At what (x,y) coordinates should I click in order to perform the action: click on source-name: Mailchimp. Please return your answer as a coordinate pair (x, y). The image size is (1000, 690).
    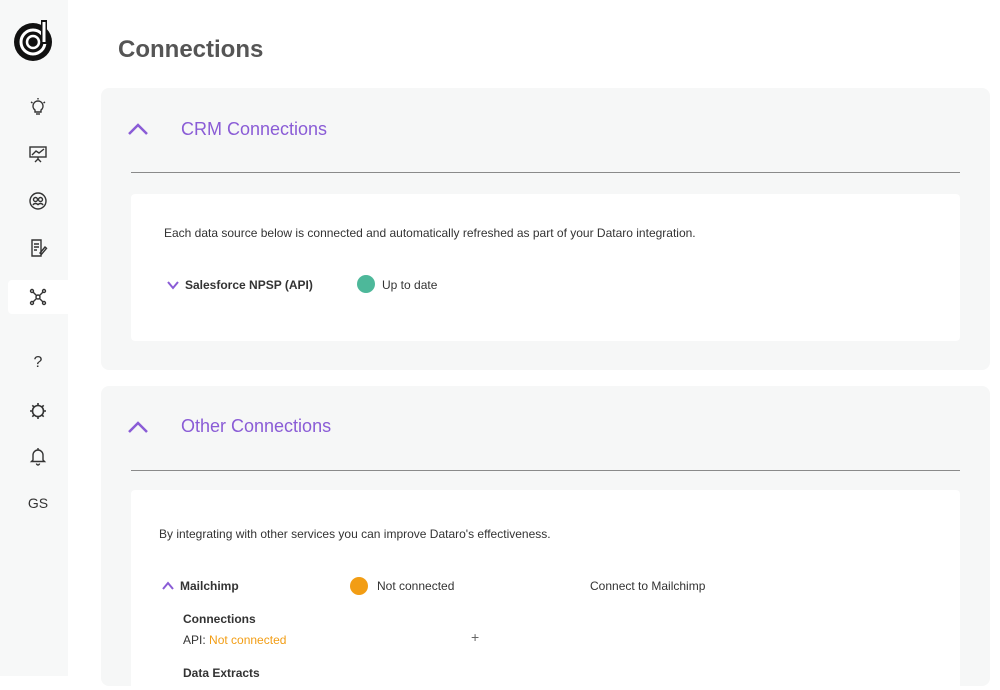
    Looking at the image, I should click on (209, 586).